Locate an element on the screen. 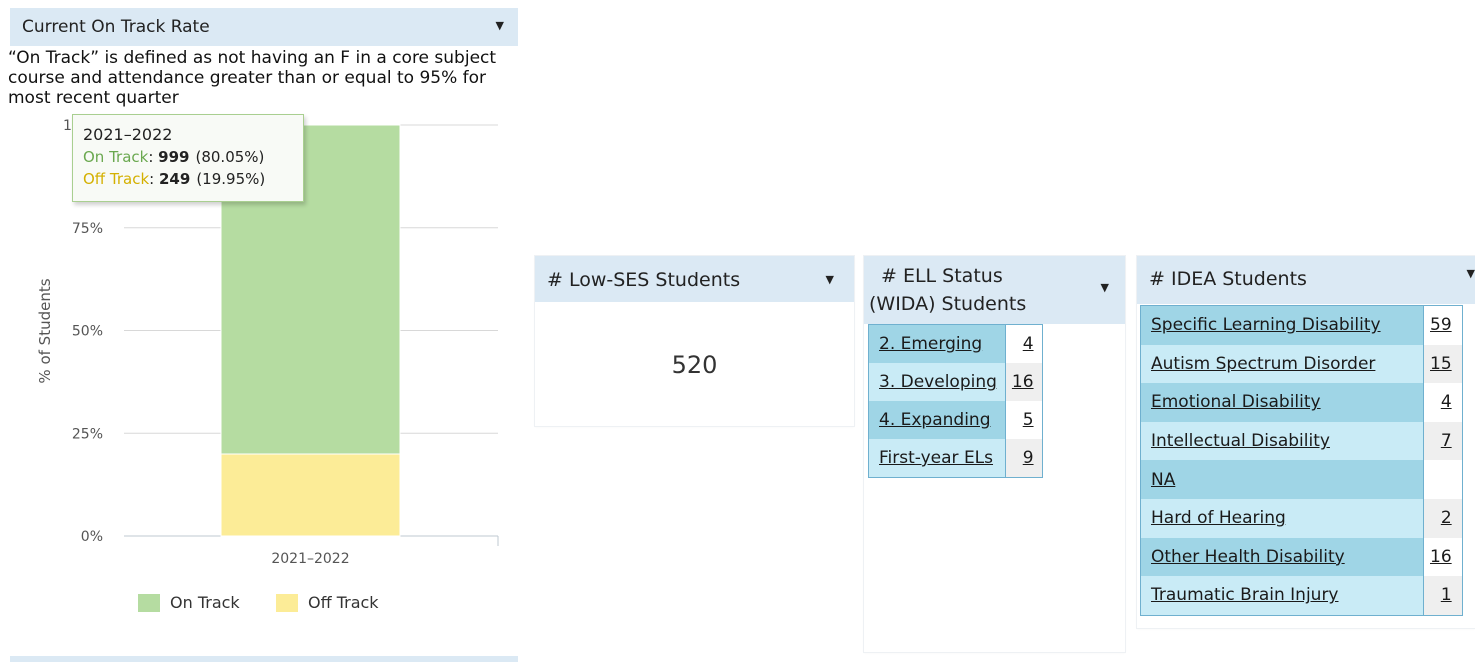  row-count-cell: 2 is located at coordinates (1443, 518).